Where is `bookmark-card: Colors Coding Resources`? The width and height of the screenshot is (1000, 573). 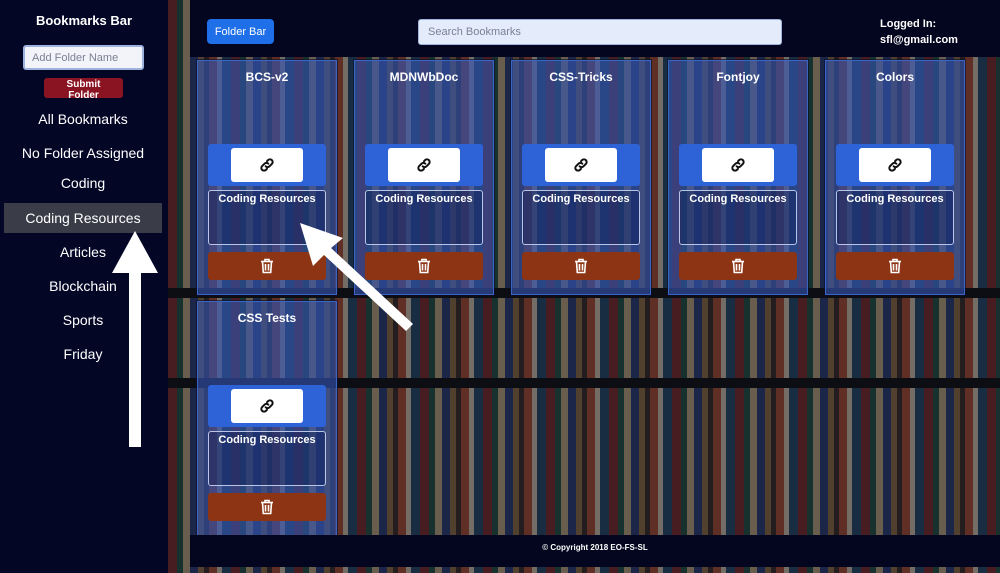 bookmark-card: Colors Coding Resources is located at coordinates (895, 177).